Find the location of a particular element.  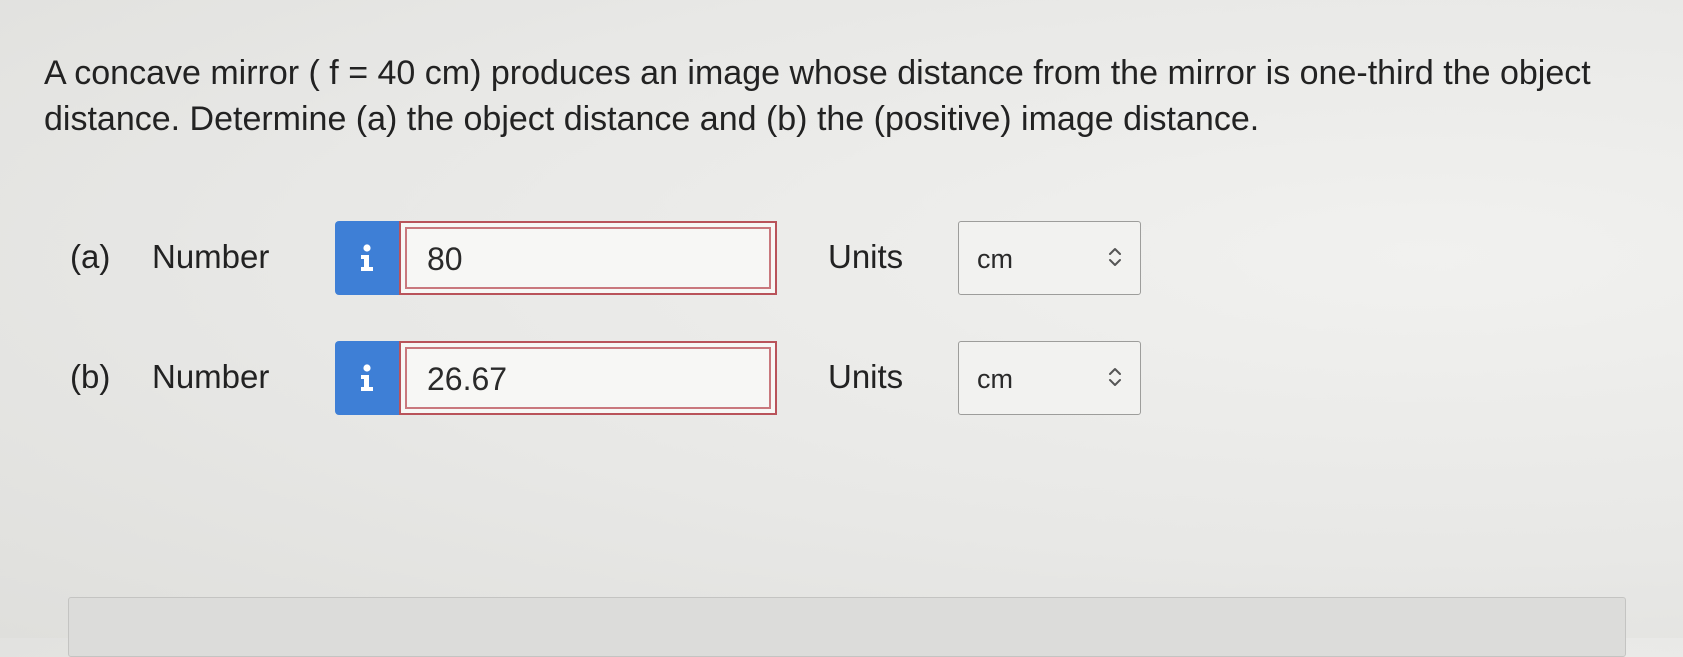

answer-value: 80 is located at coordinates (445, 259).